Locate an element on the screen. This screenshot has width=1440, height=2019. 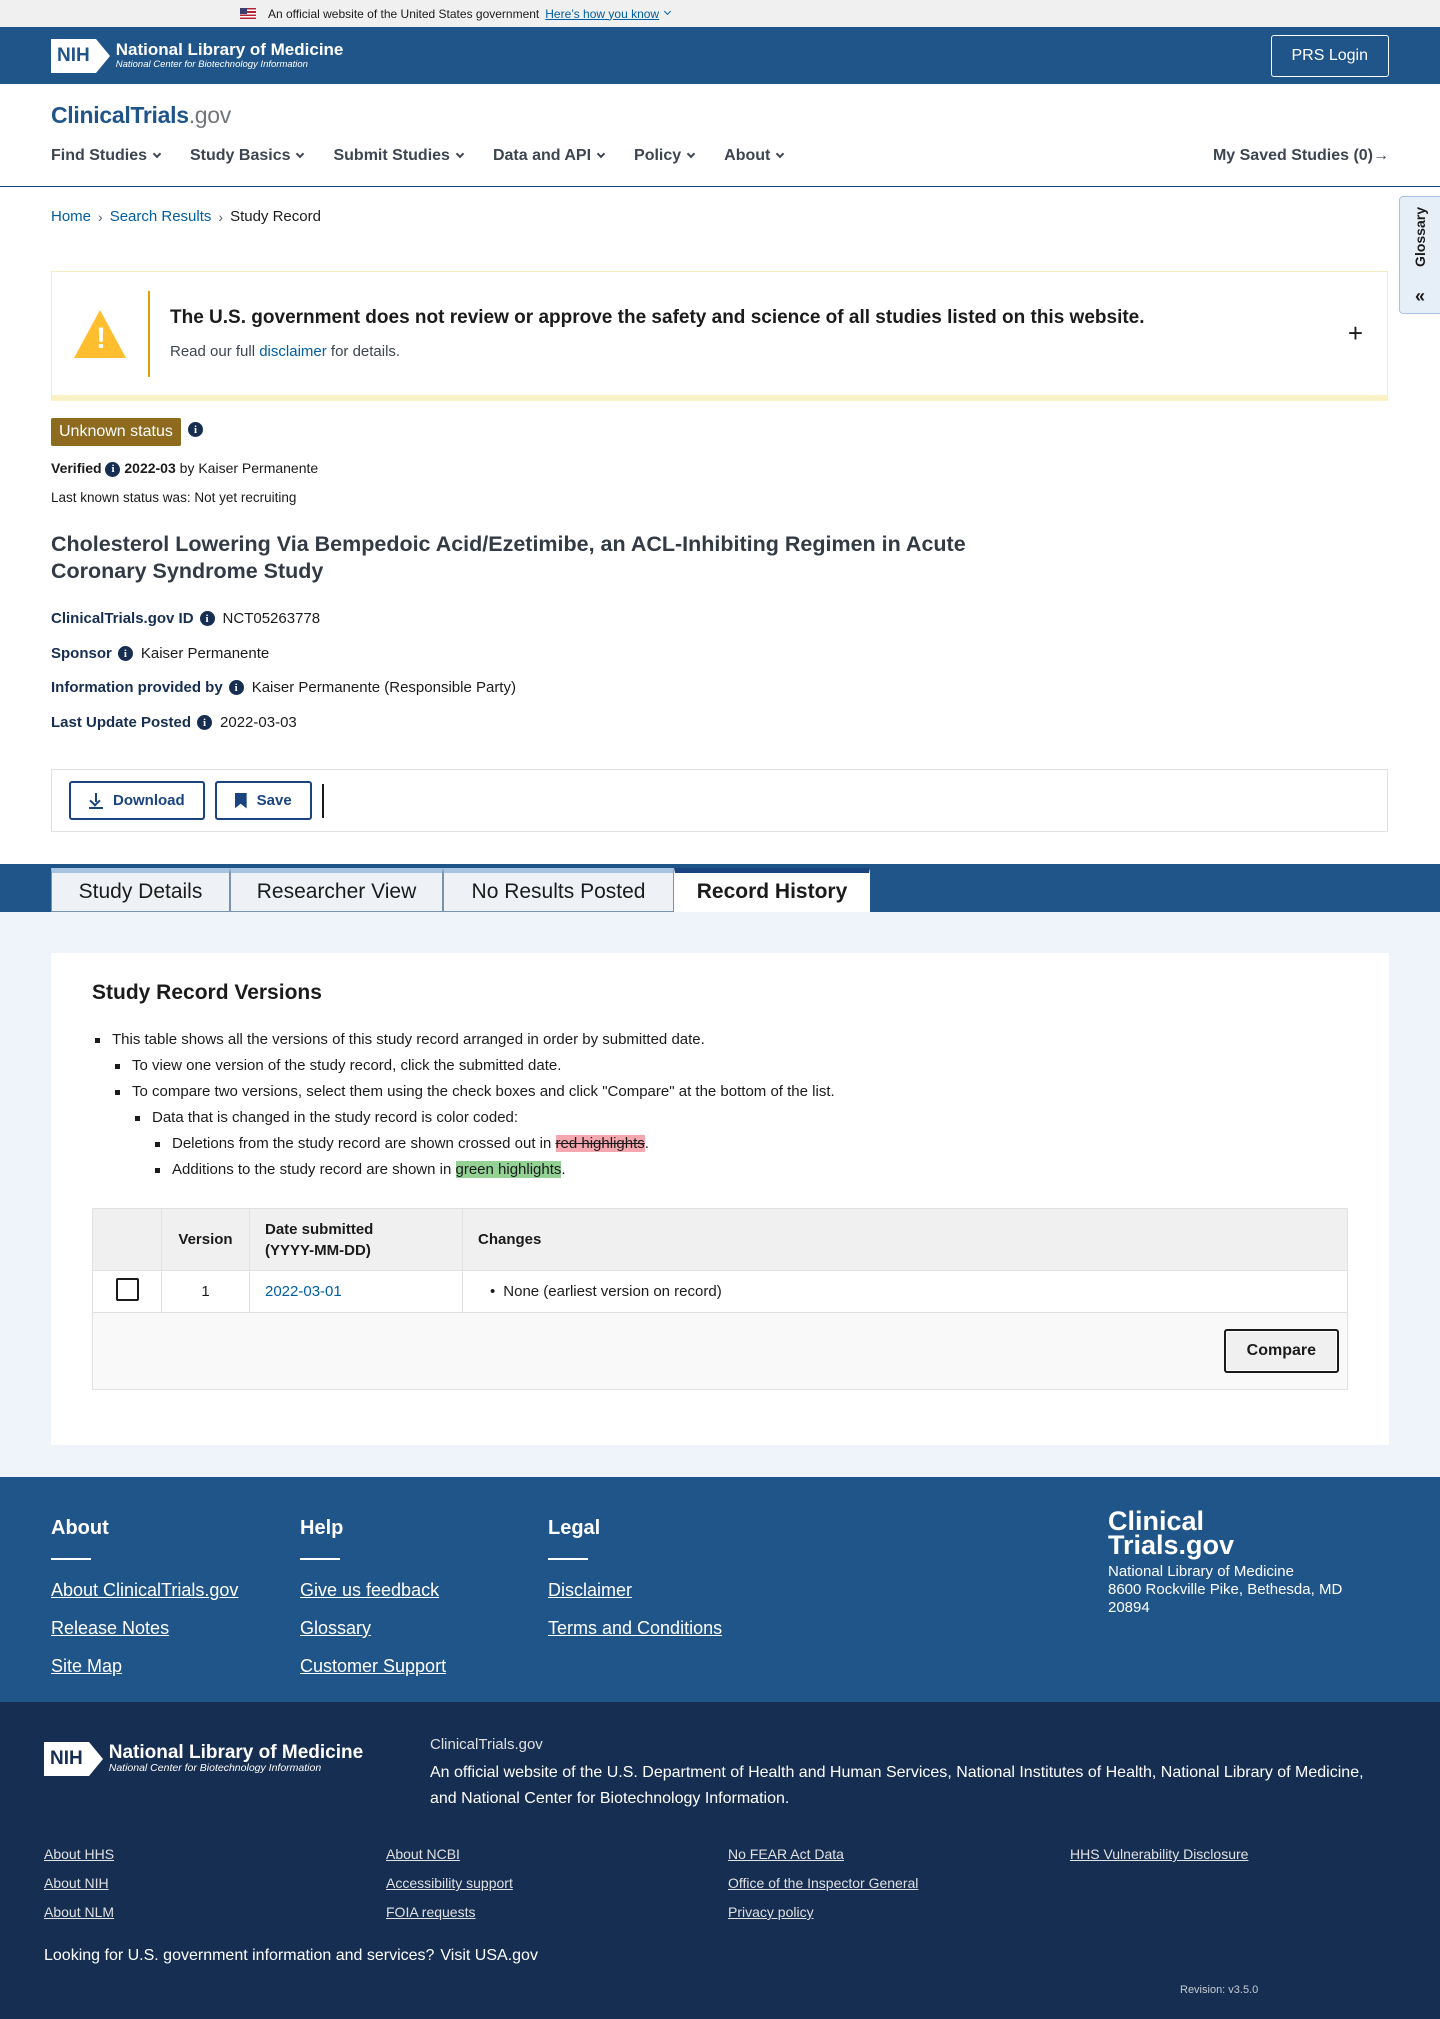
heres-how-you-know-link: Here’s how you know is located at coordinates (602, 14).